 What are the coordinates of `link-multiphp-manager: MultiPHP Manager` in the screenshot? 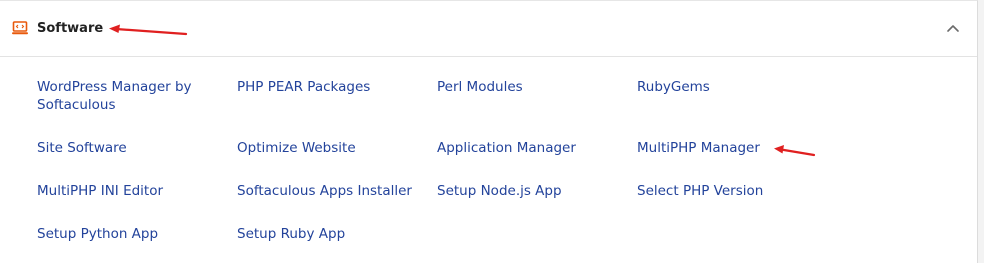 It's located at (698, 148).